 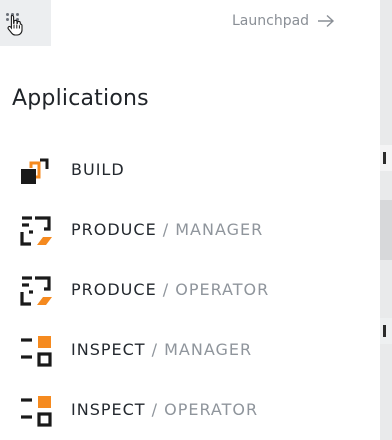 I want to click on app-item-produce-manager: PRODUCE / MANAGER, so click(x=190, y=230).